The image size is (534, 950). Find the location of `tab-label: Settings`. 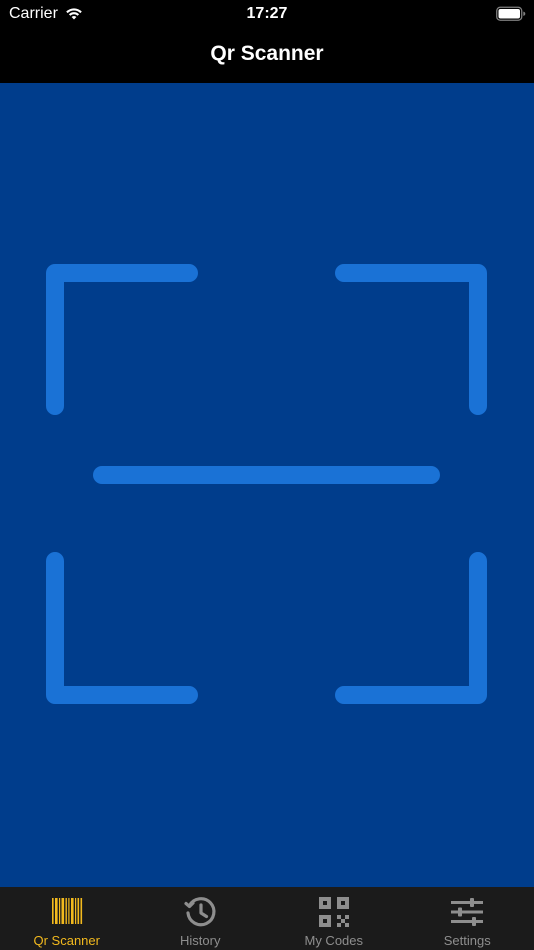

tab-label: Settings is located at coordinates (467, 940).